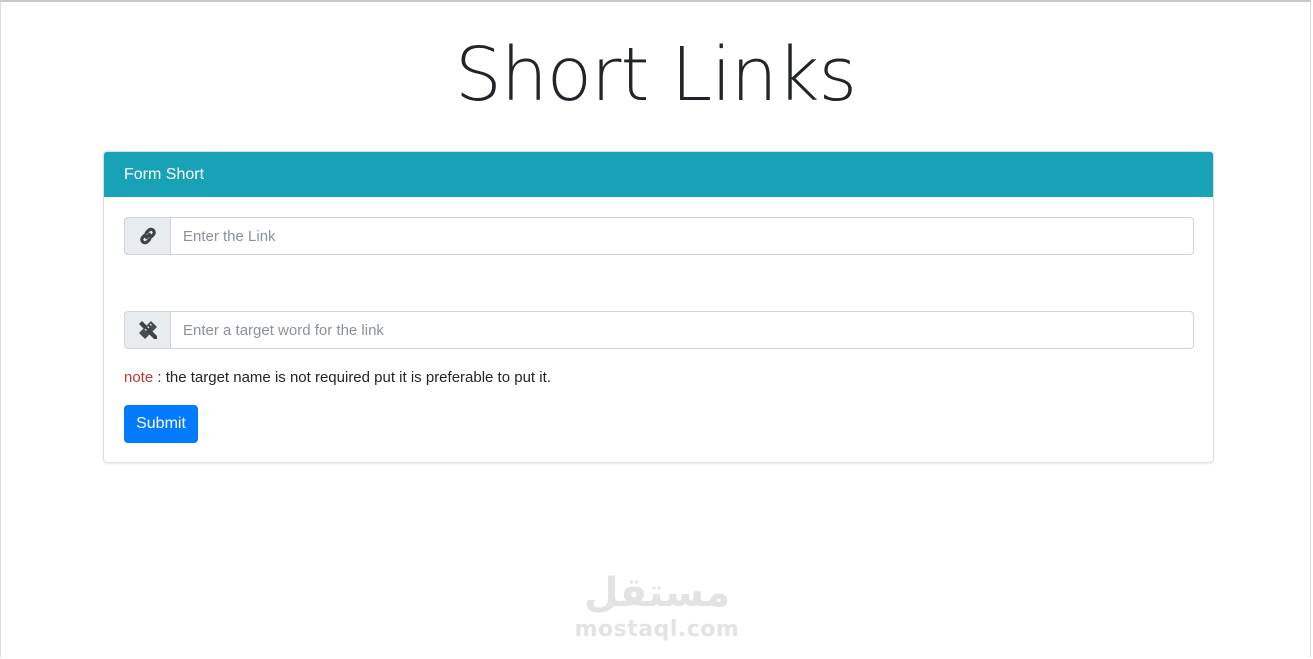 The height and width of the screenshot is (659, 1313). I want to click on page-title: Short Links, so click(655, 75).